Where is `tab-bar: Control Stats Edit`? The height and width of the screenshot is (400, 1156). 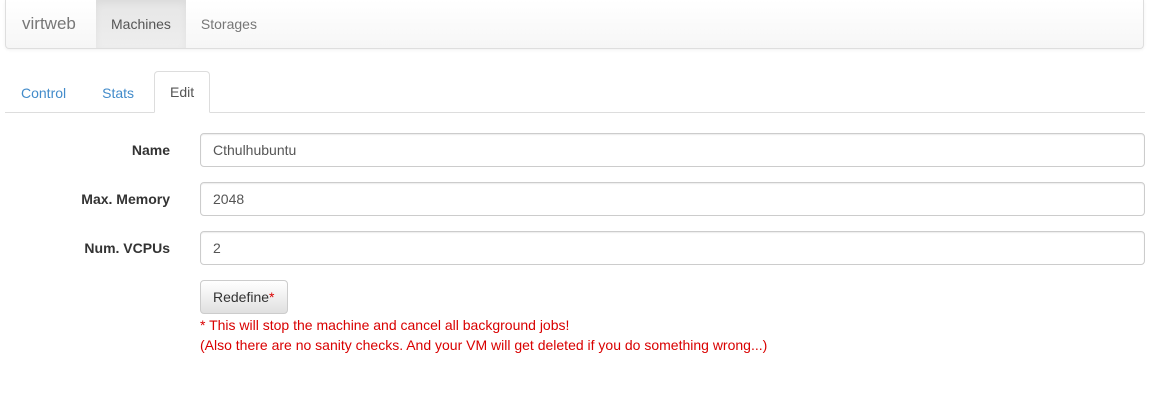 tab-bar: Control Stats Edit is located at coordinates (575, 92).